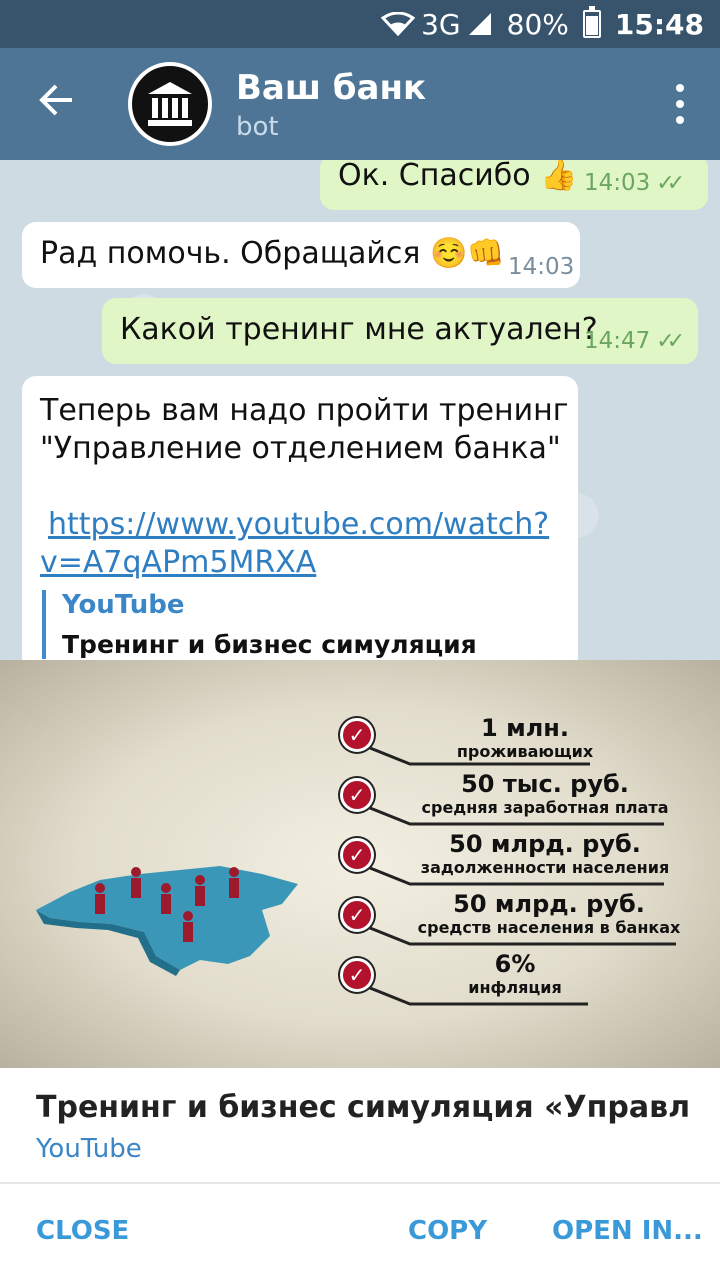  I want to click on chat-subtitle: bot, so click(257, 127).